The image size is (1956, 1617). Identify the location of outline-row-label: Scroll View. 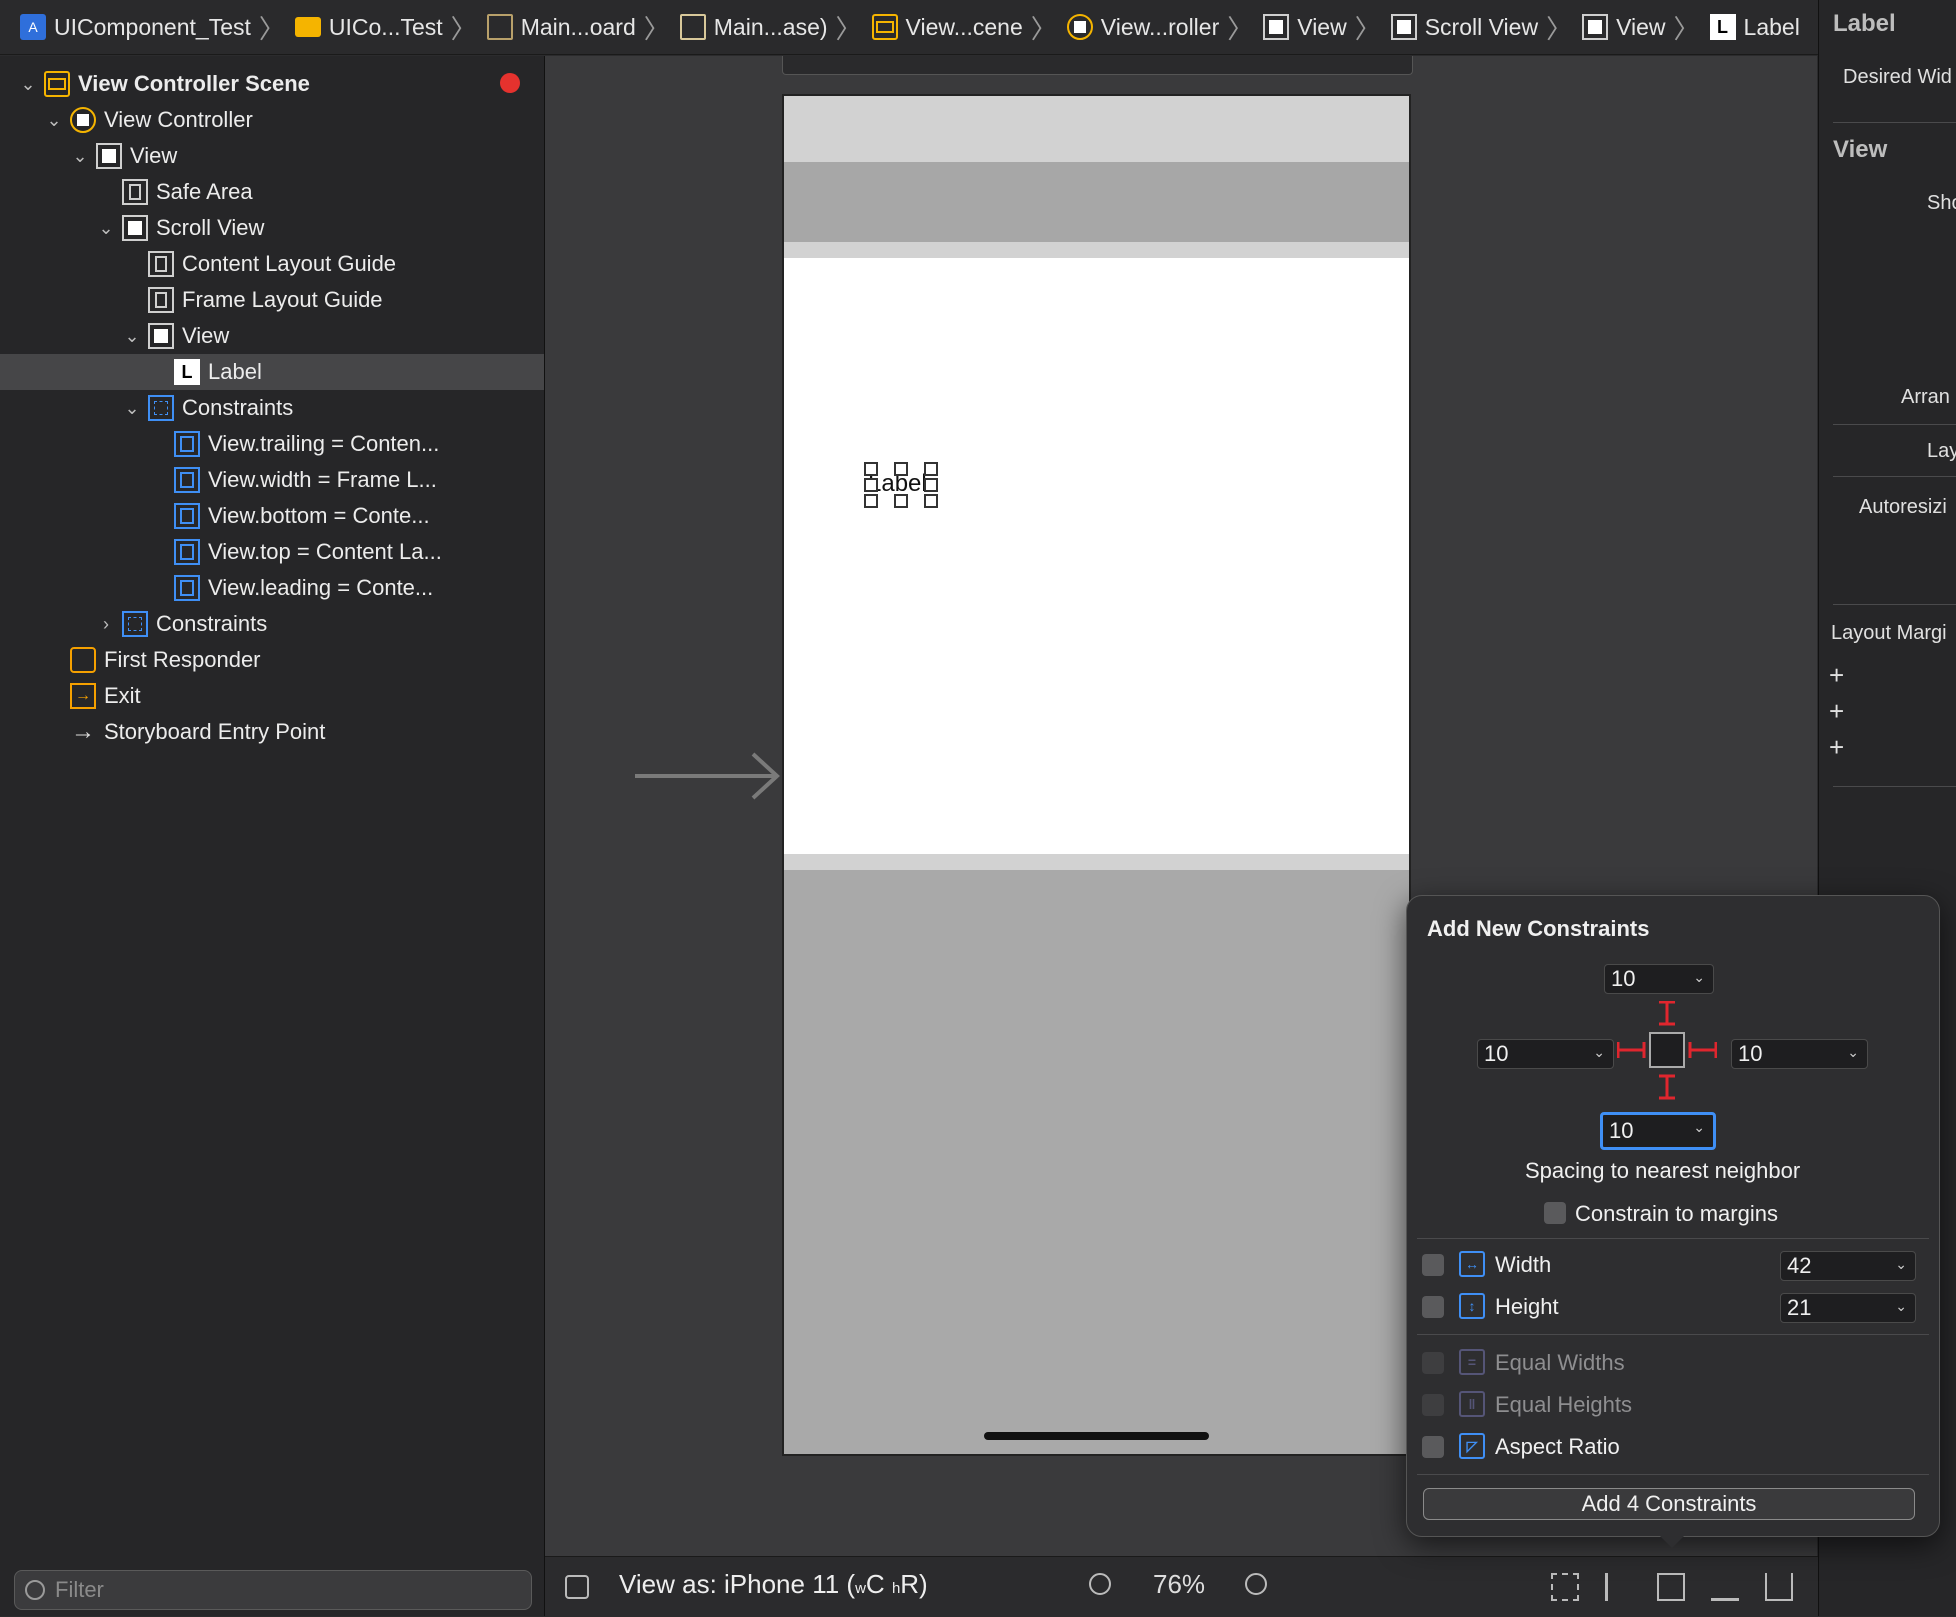
(210, 227).